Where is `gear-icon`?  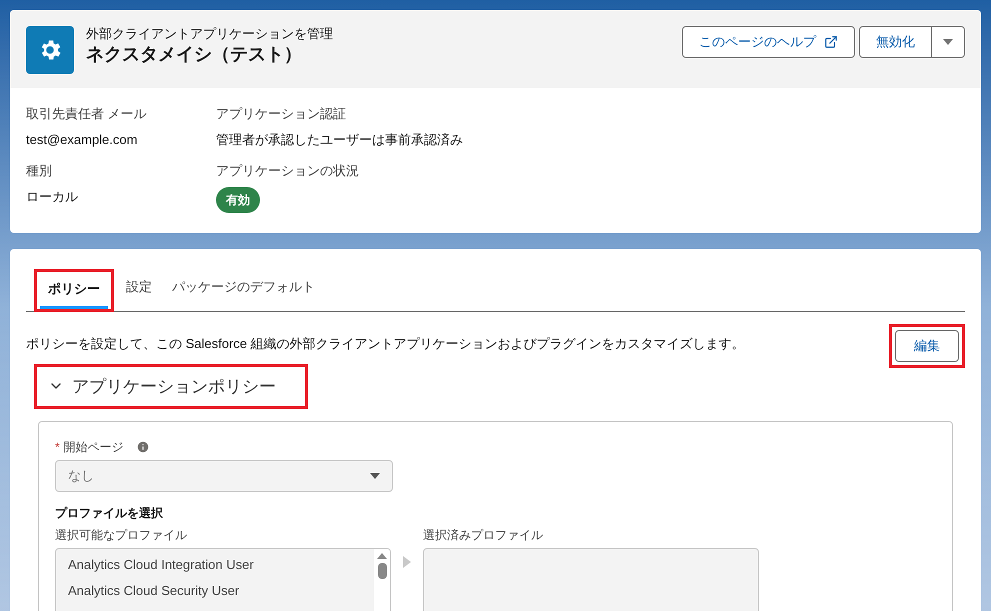 gear-icon is located at coordinates (50, 50).